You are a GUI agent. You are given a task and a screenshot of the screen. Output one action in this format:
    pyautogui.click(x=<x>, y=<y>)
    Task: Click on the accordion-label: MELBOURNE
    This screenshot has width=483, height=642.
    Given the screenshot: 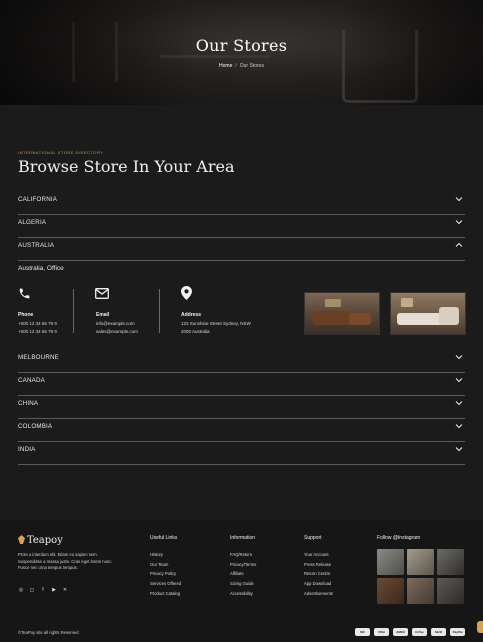 What is the action you would take?
    pyautogui.click(x=38, y=357)
    